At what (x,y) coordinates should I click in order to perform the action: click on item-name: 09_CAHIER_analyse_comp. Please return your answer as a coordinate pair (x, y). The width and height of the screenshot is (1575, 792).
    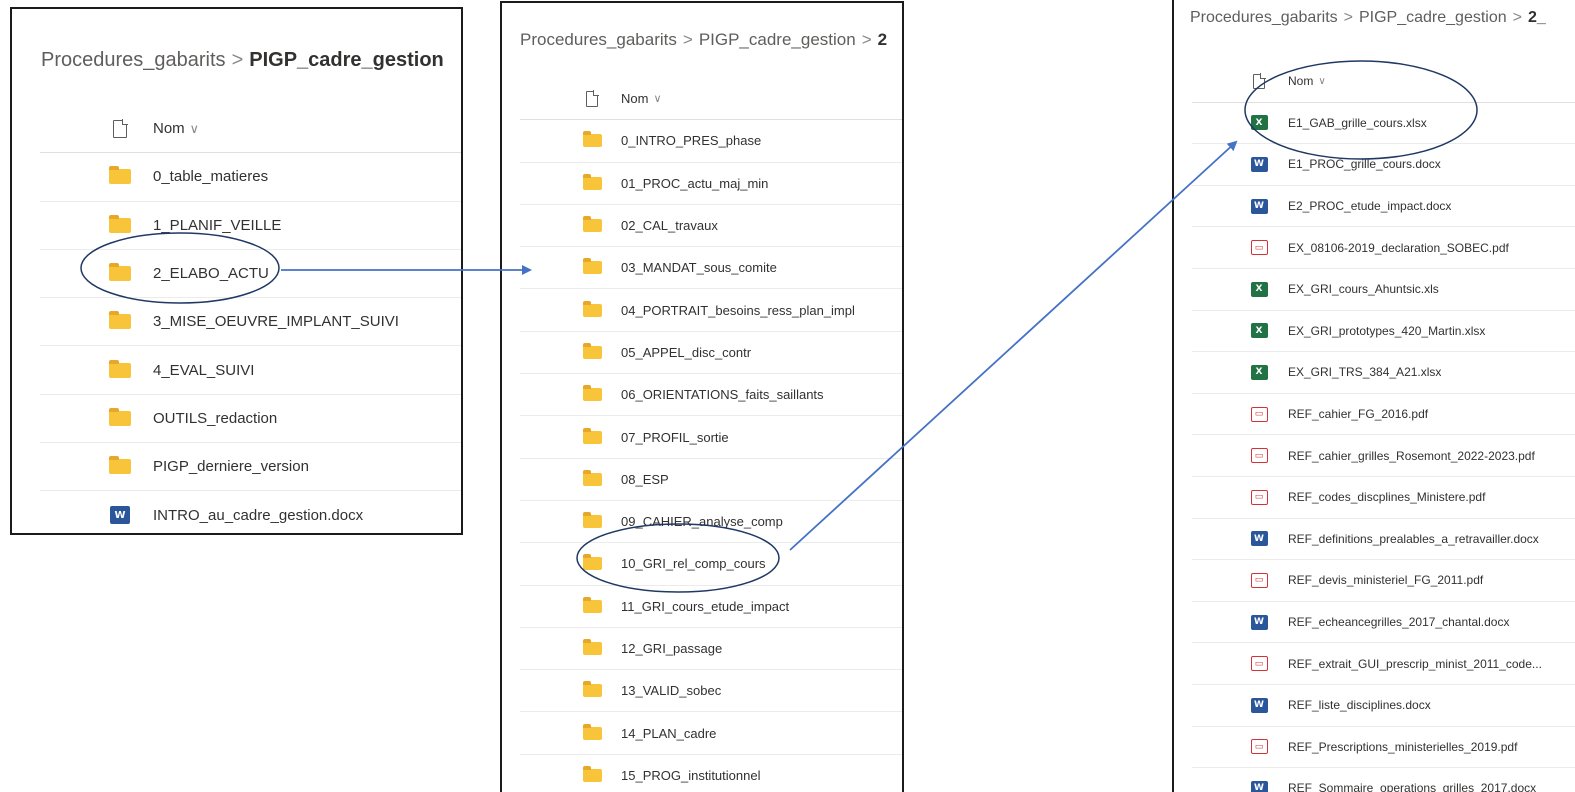
    Looking at the image, I should click on (702, 521).